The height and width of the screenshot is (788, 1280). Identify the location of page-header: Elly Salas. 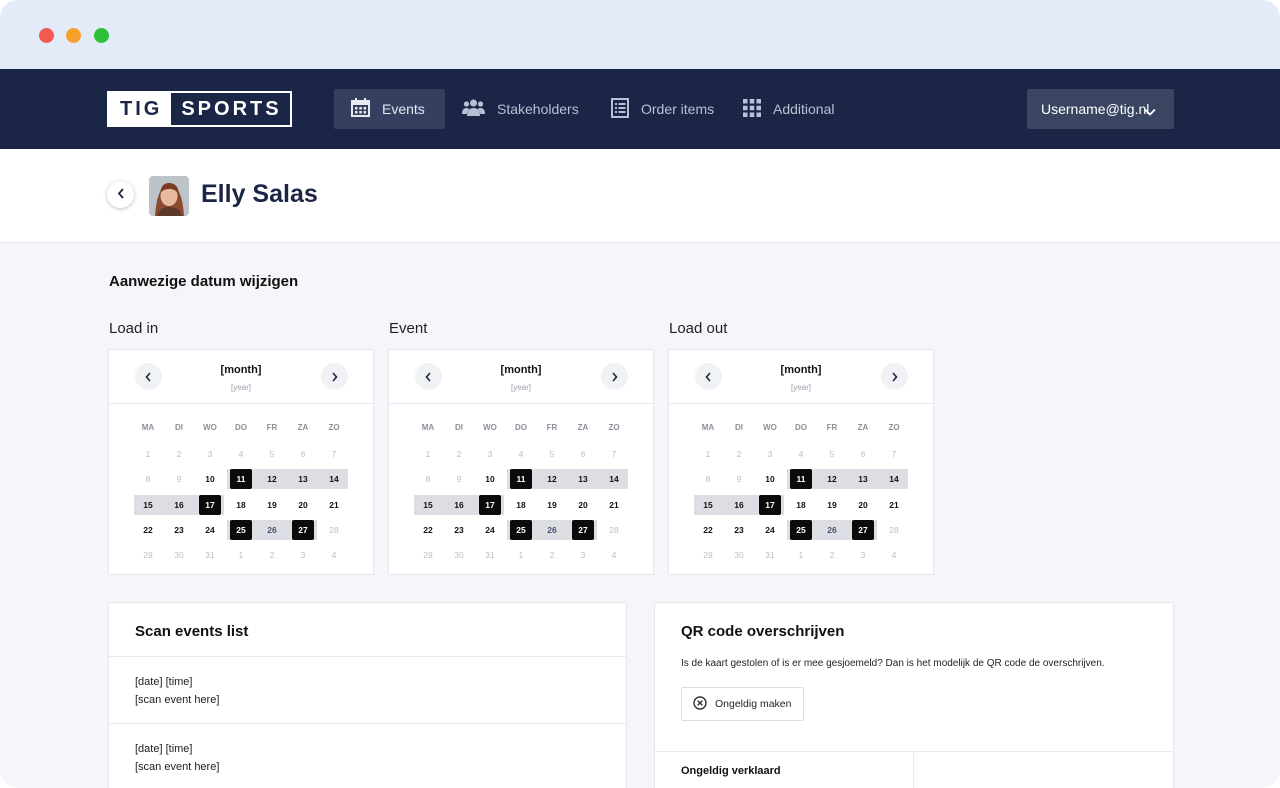
(640, 196).